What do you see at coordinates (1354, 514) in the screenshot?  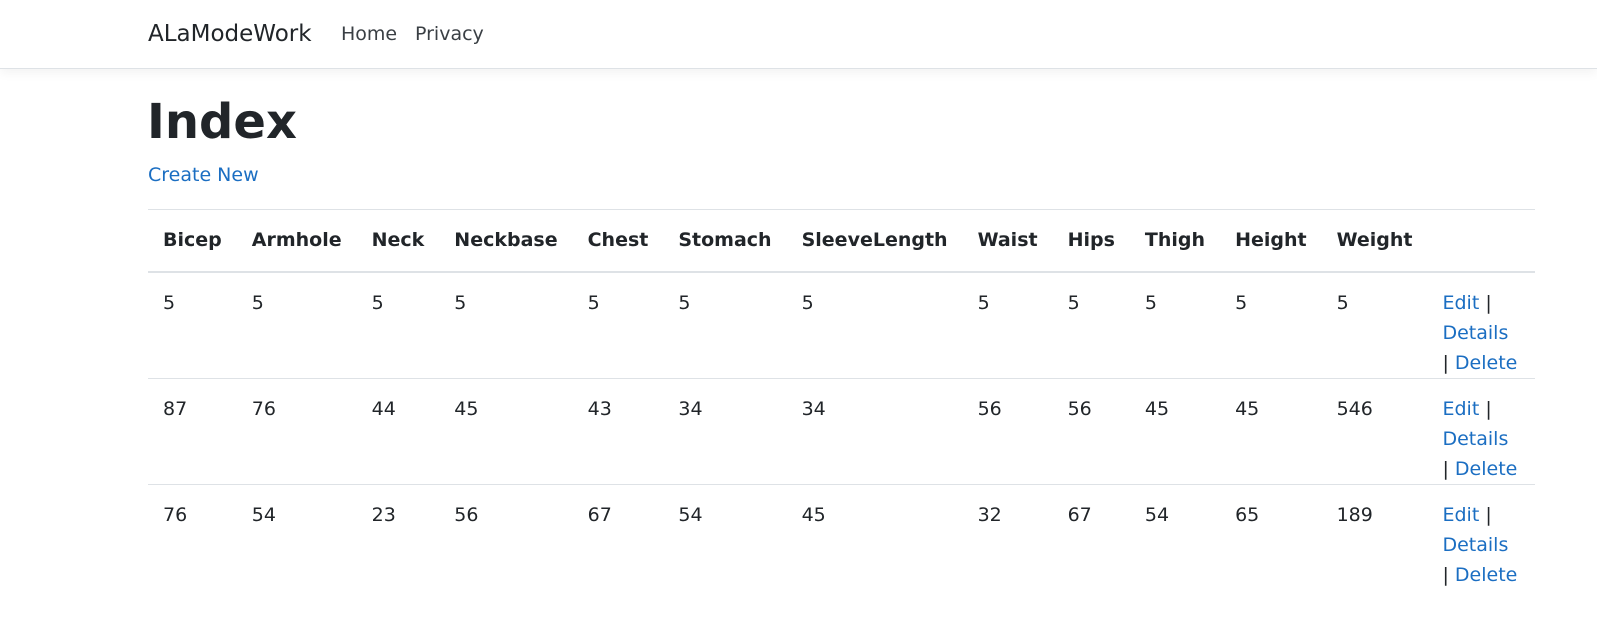 I see `cell-weight: 189` at bounding box center [1354, 514].